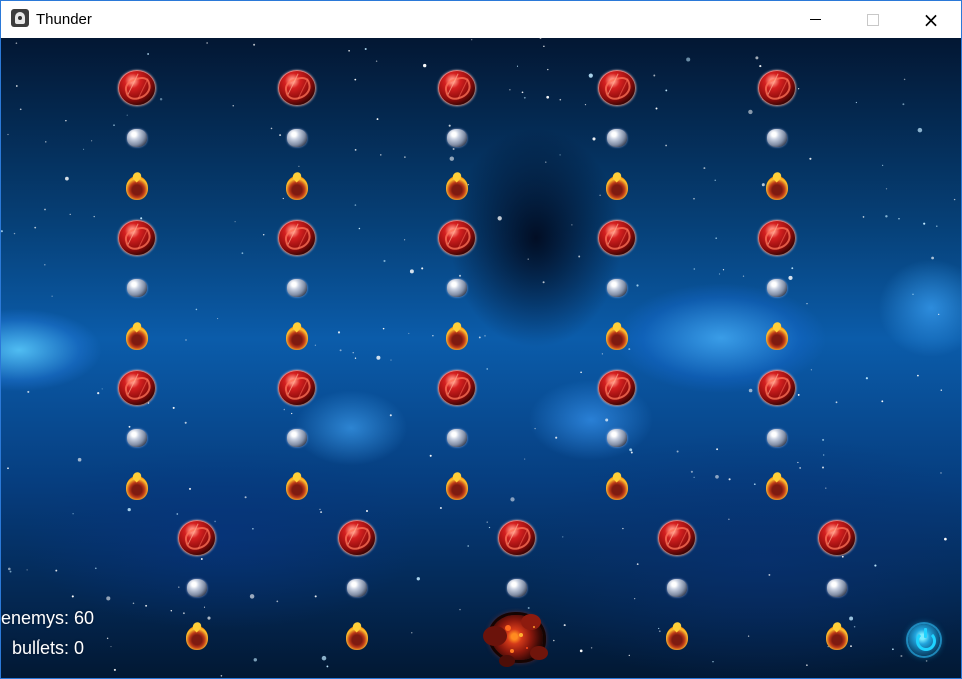  I want to click on maximize-button, so click(873, 19).